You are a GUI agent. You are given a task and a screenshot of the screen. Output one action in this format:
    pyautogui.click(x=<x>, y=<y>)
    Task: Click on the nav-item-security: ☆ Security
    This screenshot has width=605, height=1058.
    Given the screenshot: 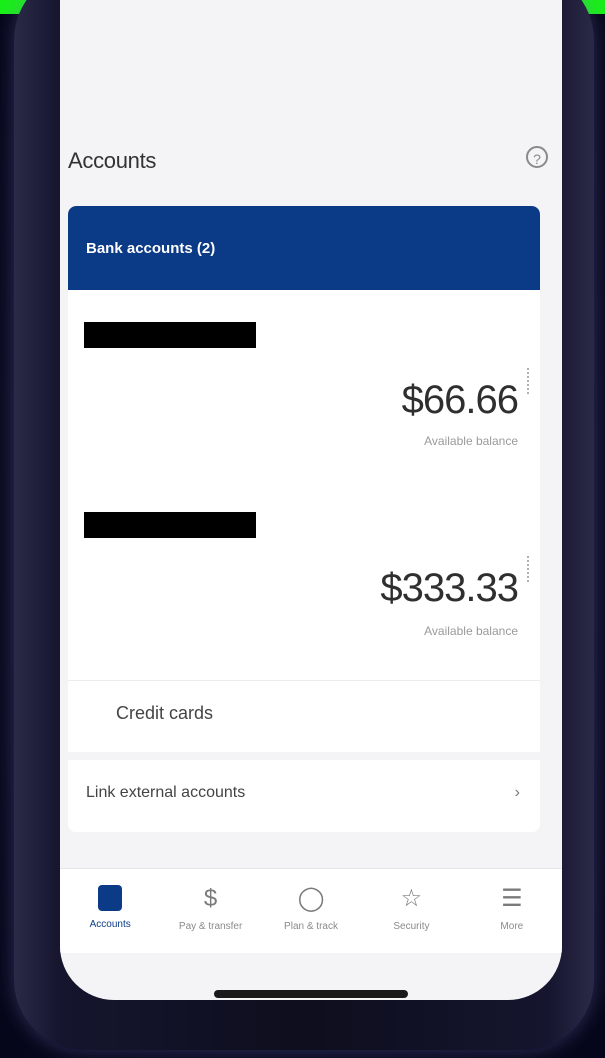 What is the action you would take?
    pyautogui.click(x=411, y=911)
    